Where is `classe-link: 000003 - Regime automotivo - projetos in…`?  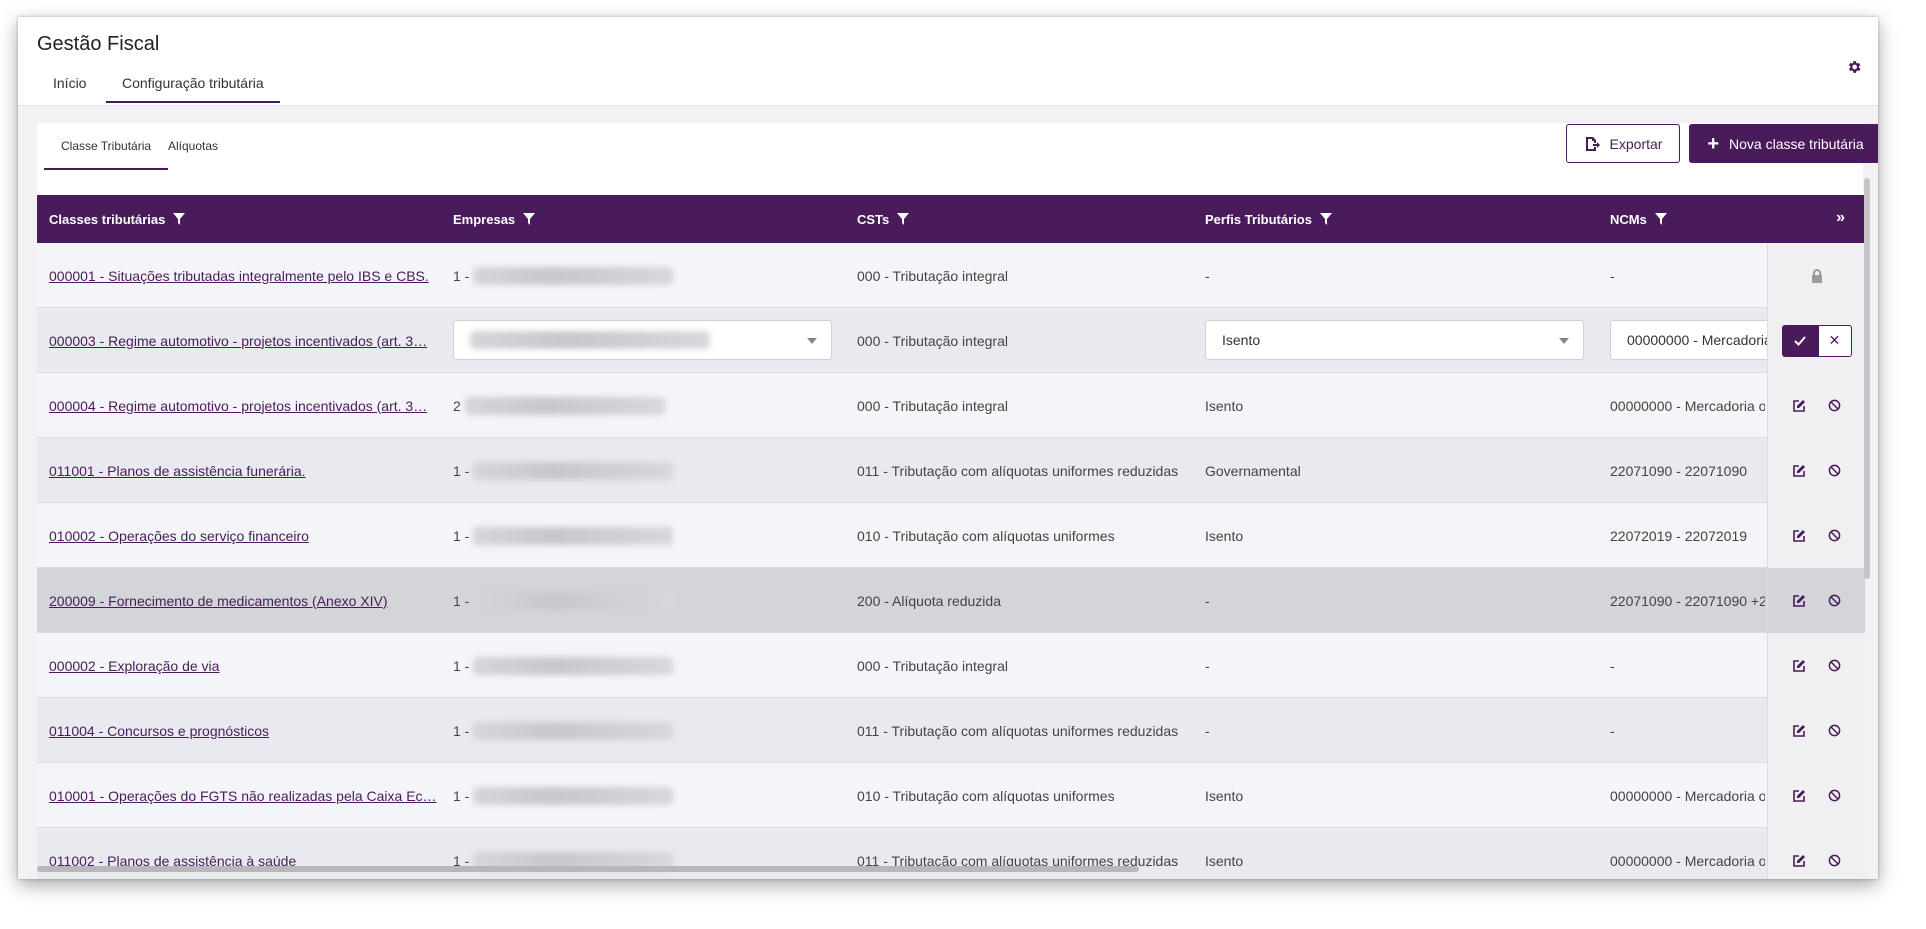
classe-link: 000003 - Regime automotivo - projetos in… is located at coordinates (238, 341).